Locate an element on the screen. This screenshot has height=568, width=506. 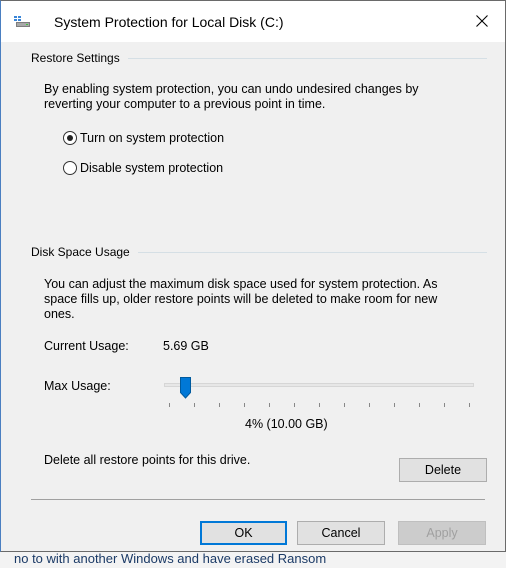
radio-disable-label: Disable system protection is located at coordinates (152, 168).